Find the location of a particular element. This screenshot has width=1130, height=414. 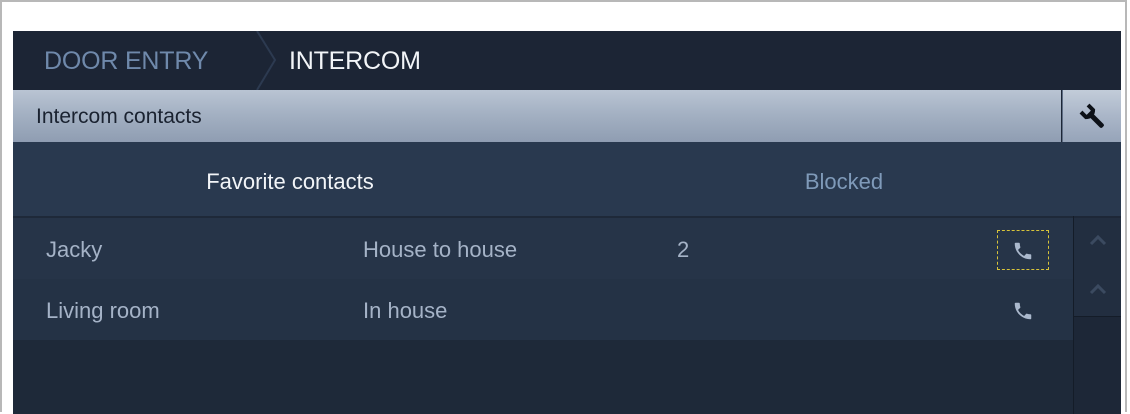

list-scrollbar is located at coordinates (1097, 315).